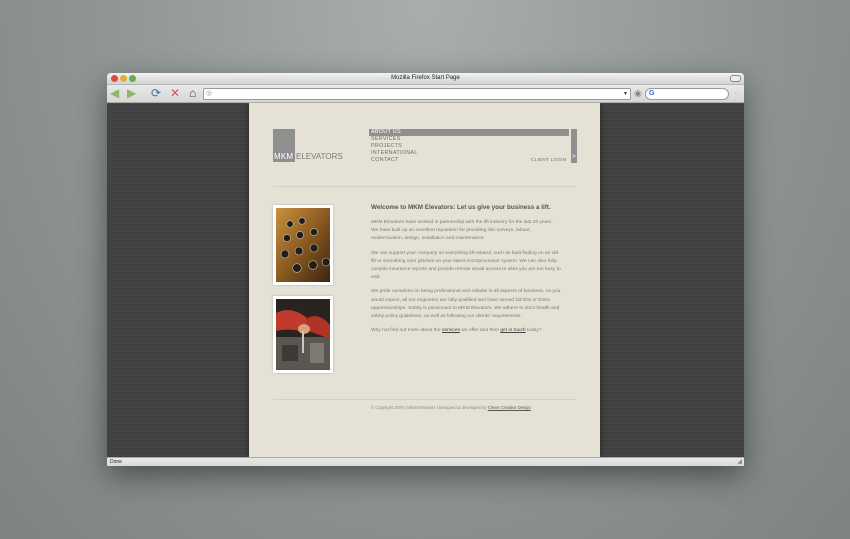  I want to click on toolbar-toggle-button, so click(735, 78).